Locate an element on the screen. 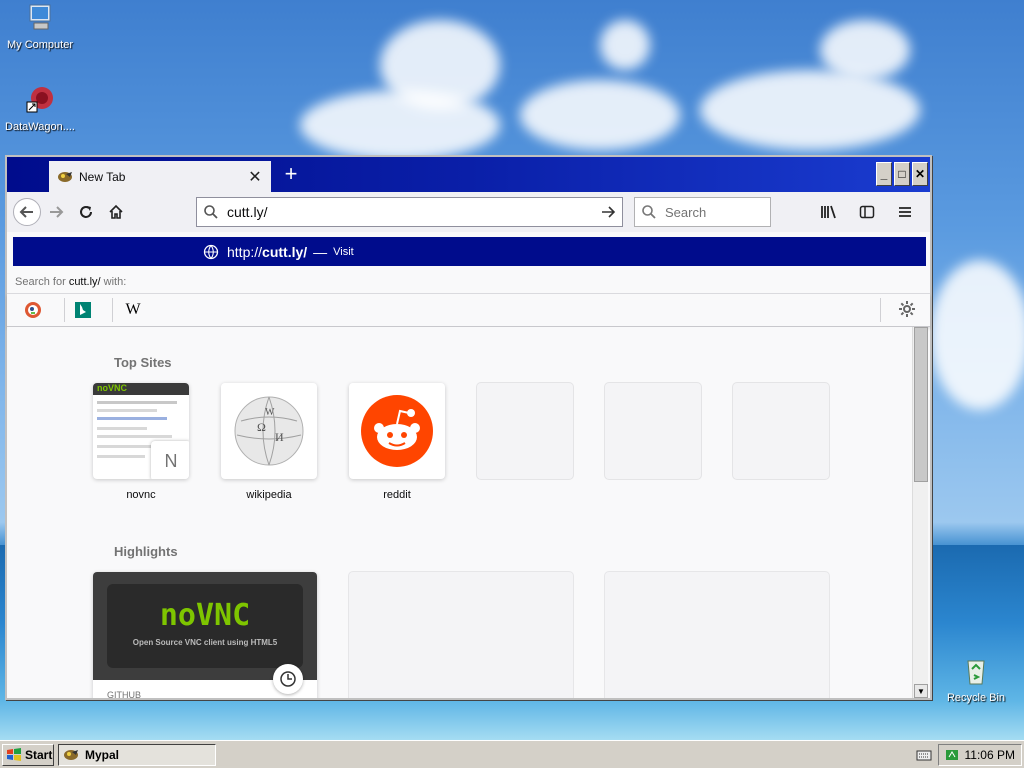  engine-wikipedia: W is located at coordinates (133, 310).